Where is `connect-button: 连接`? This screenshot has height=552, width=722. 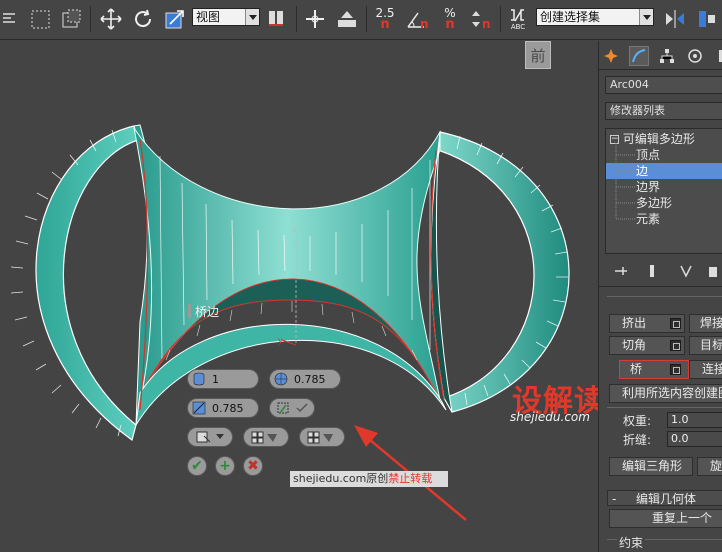
connect-button: 连接 is located at coordinates (705, 369).